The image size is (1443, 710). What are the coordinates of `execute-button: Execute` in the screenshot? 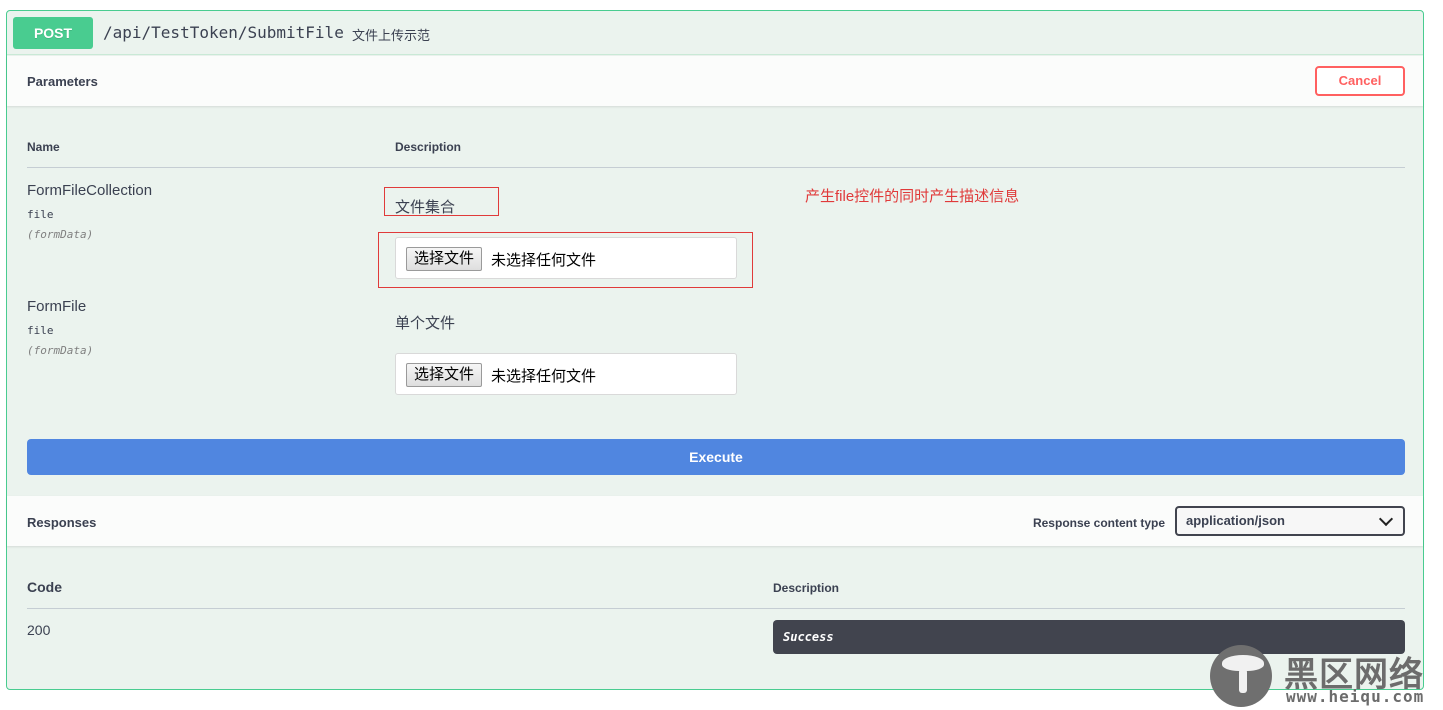 It's located at (716, 457).